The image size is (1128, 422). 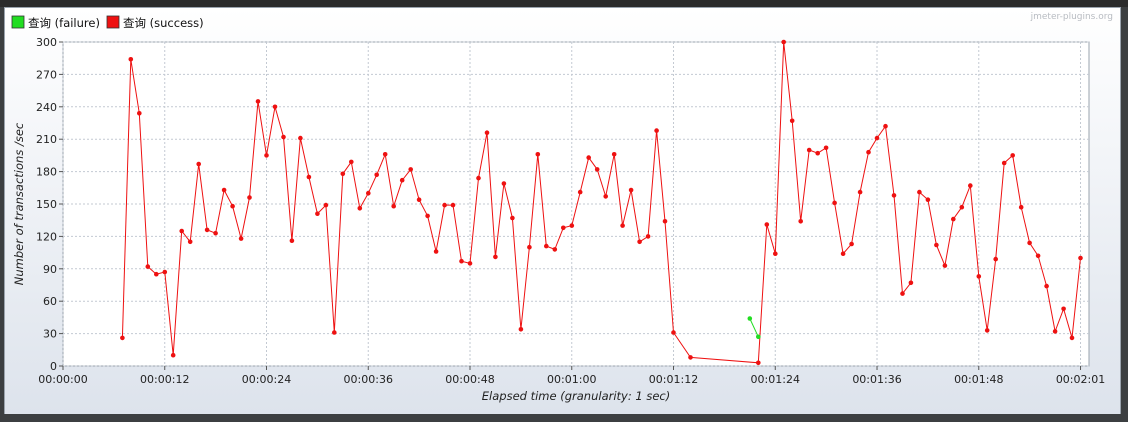 What do you see at coordinates (18, 22) in the screenshot?
I see `legend-swatch-failure` at bounding box center [18, 22].